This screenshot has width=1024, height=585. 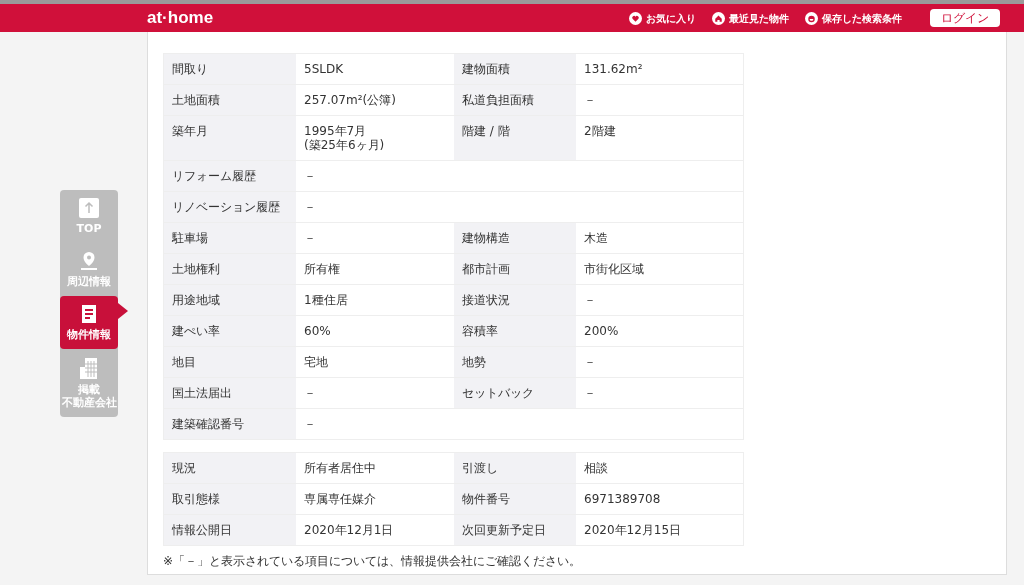 I want to click on footnote-text: ※「－」と表示されている項目については、情報提供会社にご確認ください。, so click(x=372, y=561).